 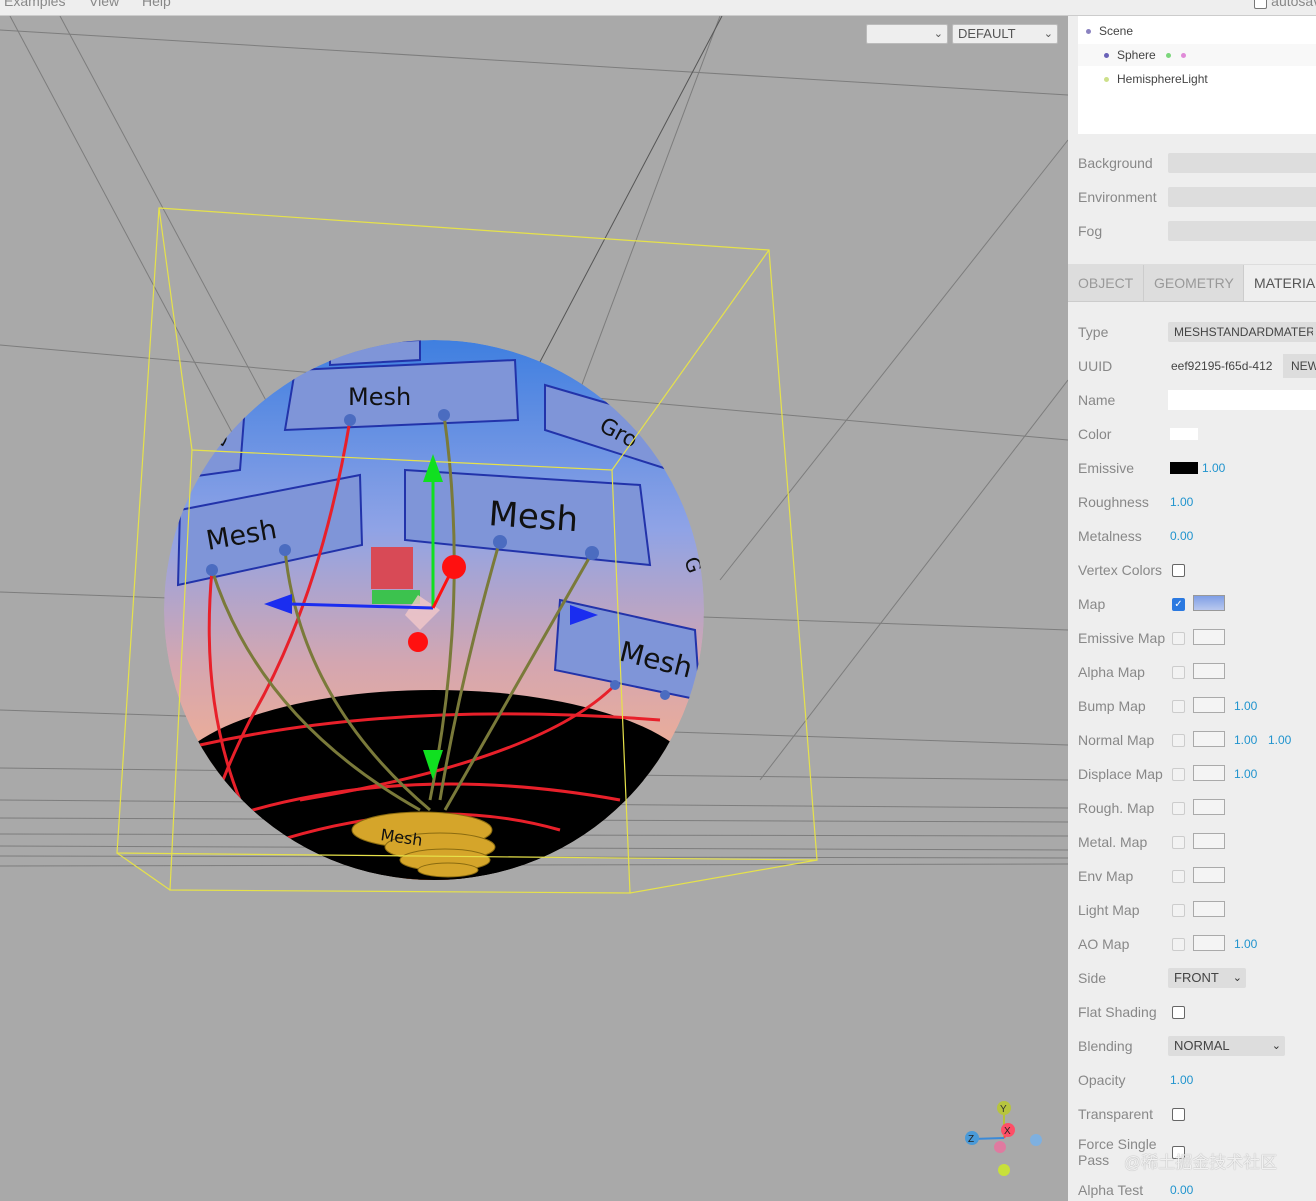 I want to click on outliner-item-sphere: Sphere, so click(x=1197, y=55).